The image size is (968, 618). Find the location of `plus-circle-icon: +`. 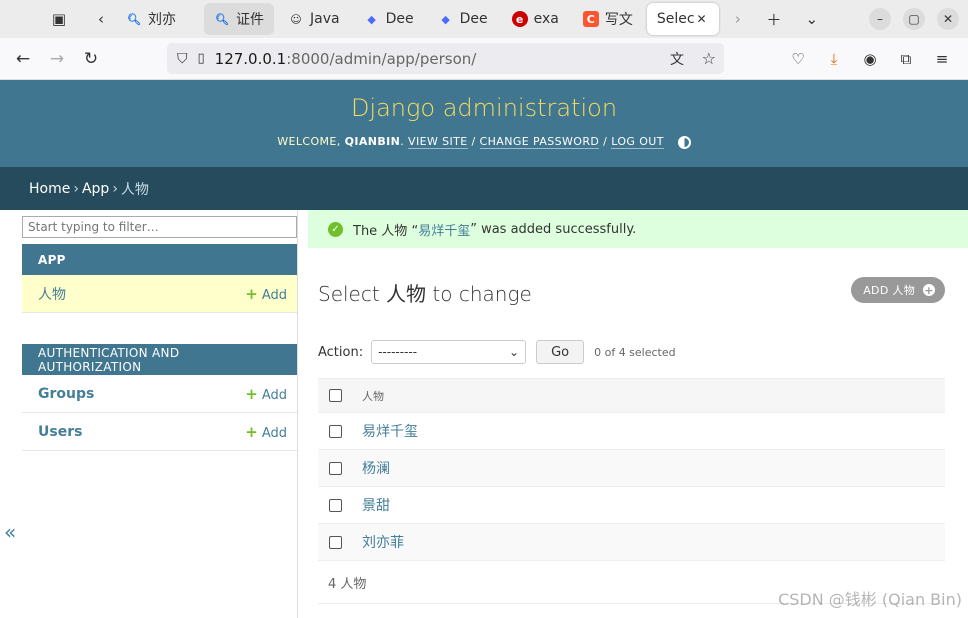

plus-circle-icon: + is located at coordinates (929, 290).